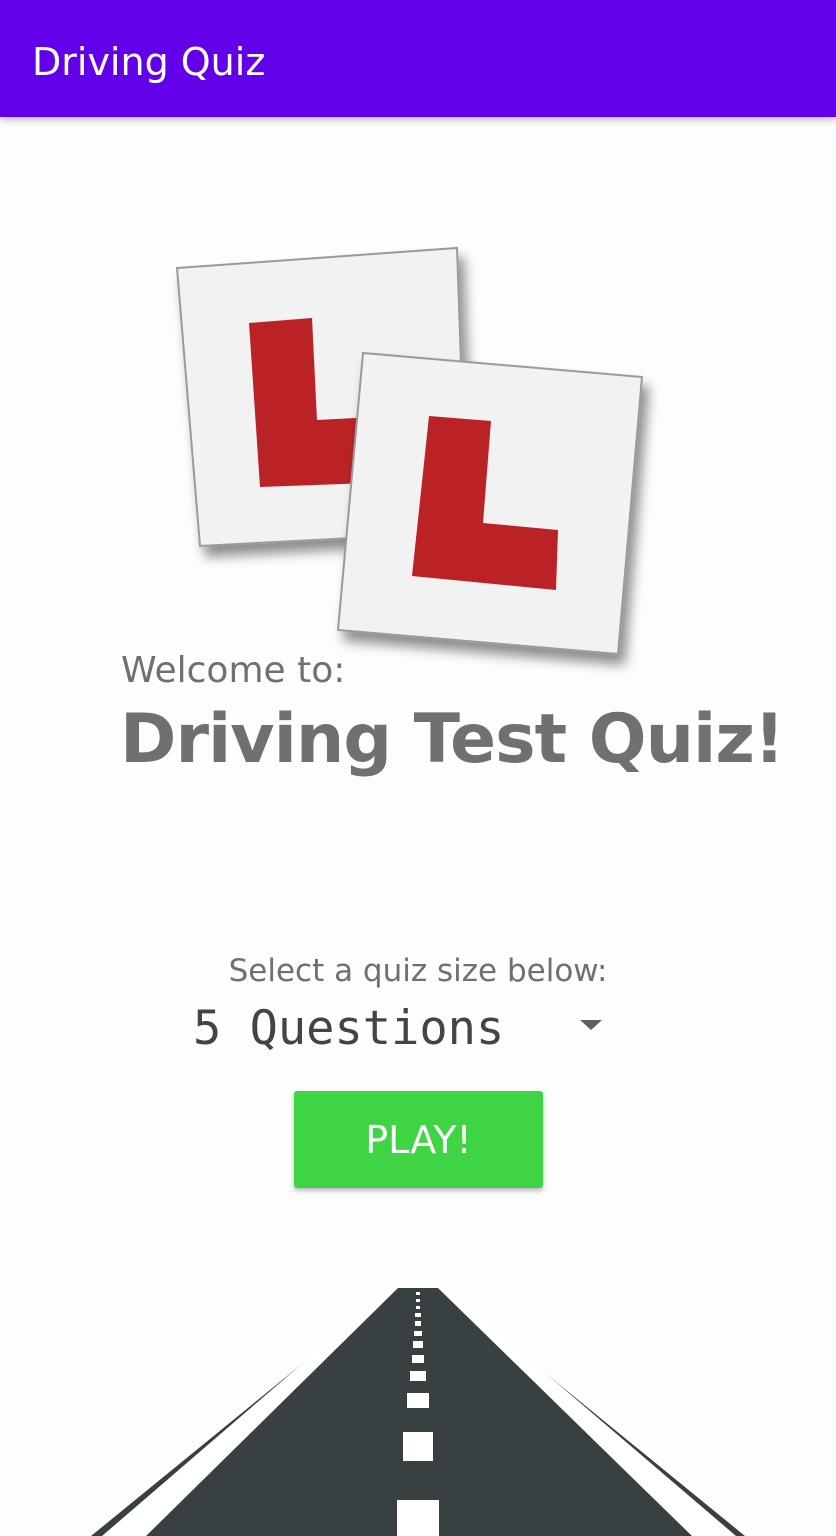 This screenshot has width=836, height=1536. I want to click on quiz-size-label: Select a quiz size below:, so click(418, 971).